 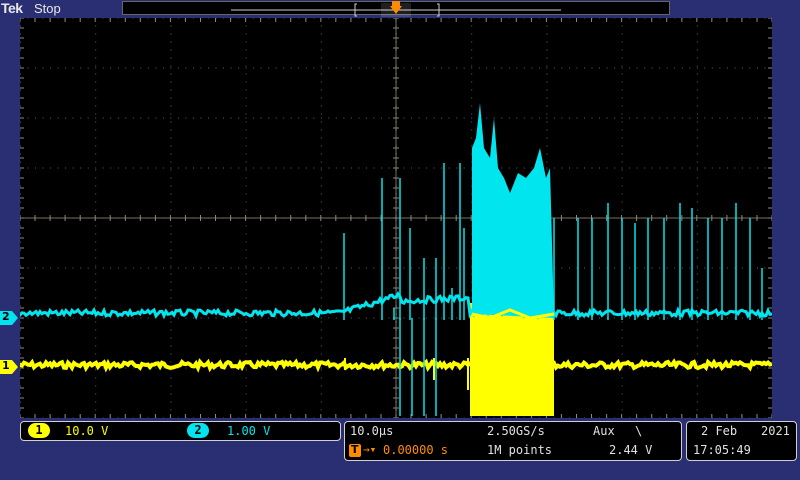 What do you see at coordinates (513, 210) in the screenshot?
I see `channel-2-burst` at bounding box center [513, 210].